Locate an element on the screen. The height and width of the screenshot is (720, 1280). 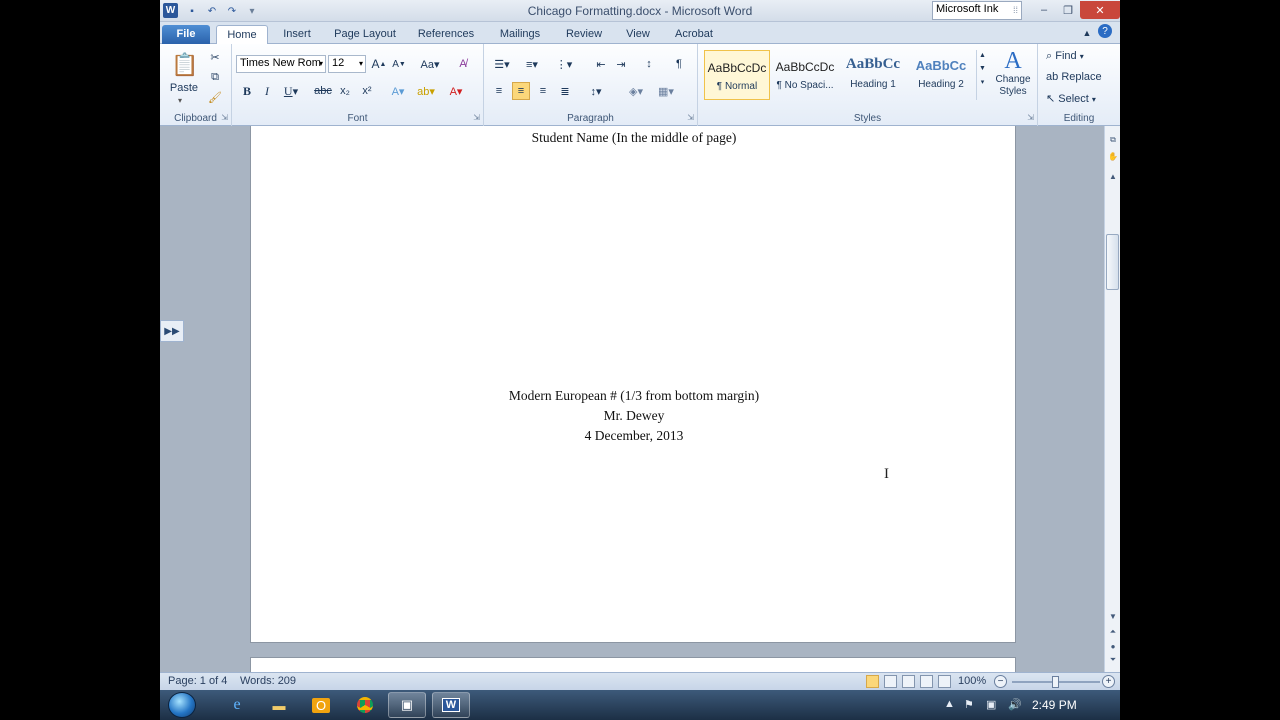
zoom-slider-knob is located at coordinates (1055, 682).